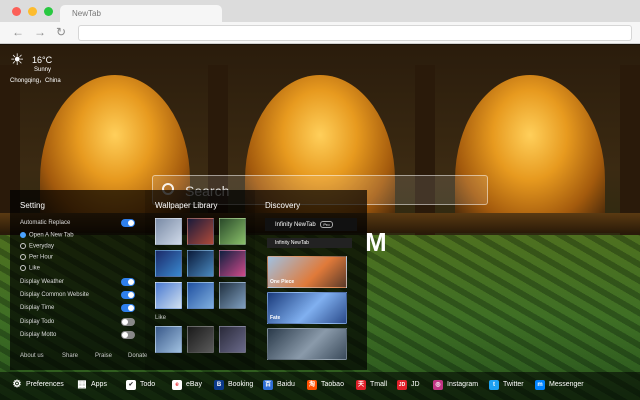  Describe the element at coordinates (17, 60) in the screenshot. I see `sun-icon: ☀` at that location.